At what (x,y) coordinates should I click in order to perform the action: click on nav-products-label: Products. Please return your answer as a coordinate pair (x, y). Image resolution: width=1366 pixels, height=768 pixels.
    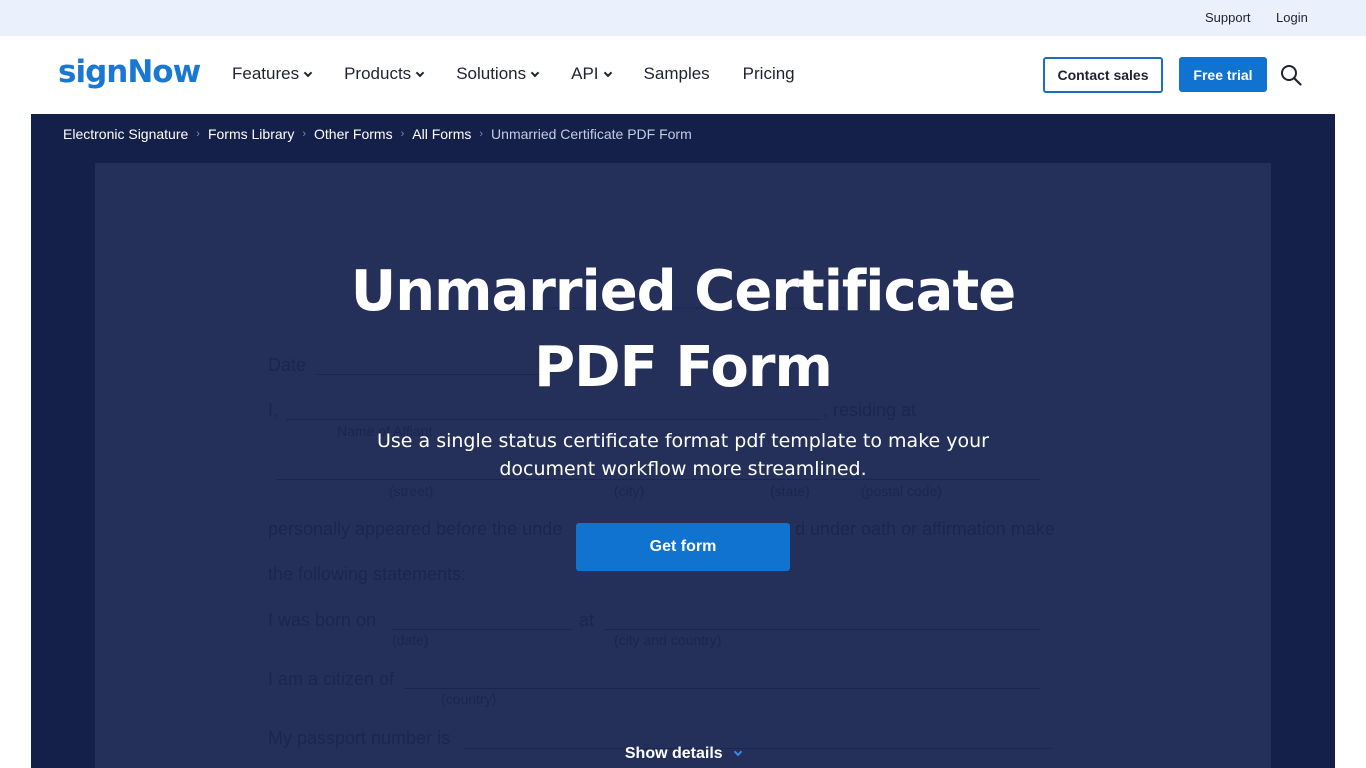
    Looking at the image, I should click on (378, 73).